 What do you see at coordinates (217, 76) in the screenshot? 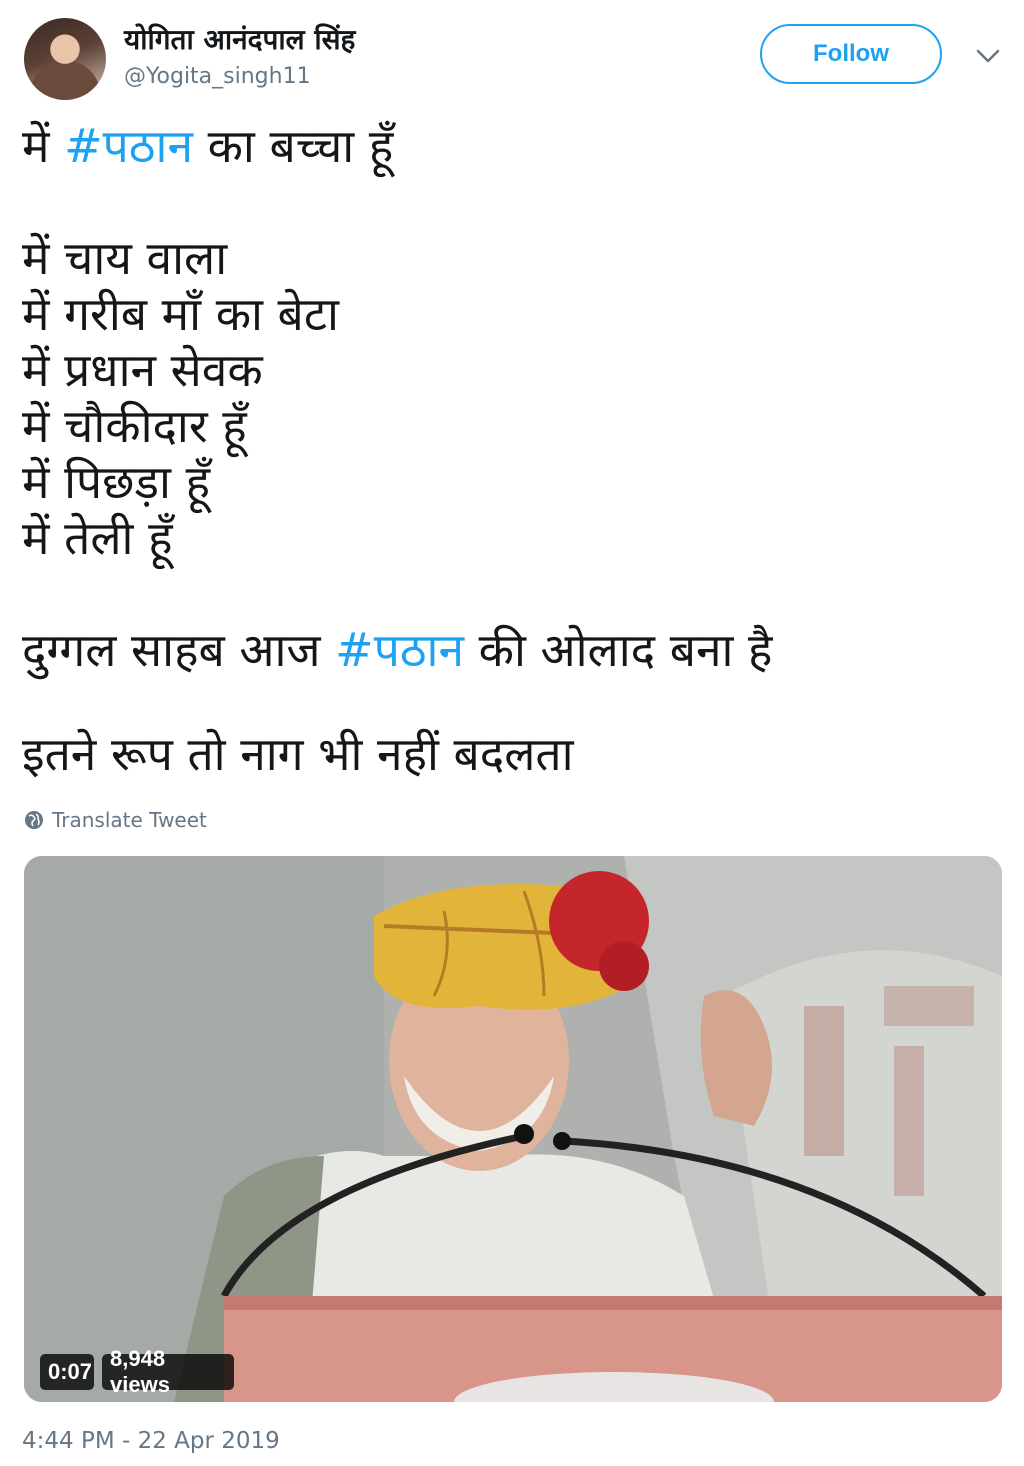
I see `user-handle: @Yogita_singh11` at bounding box center [217, 76].